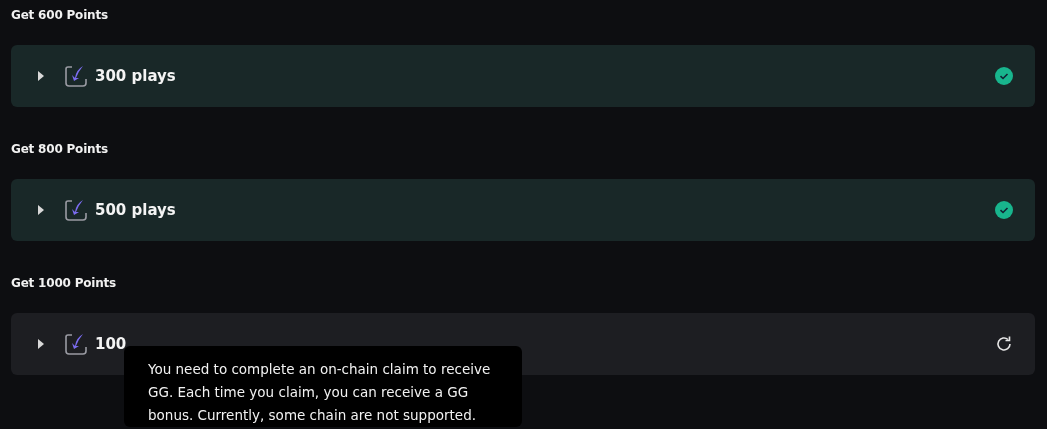 The width and height of the screenshot is (1047, 429). What do you see at coordinates (60, 149) in the screenshot?
I see `section-heading: Get 800 Points` at bounding box center [60, 149].